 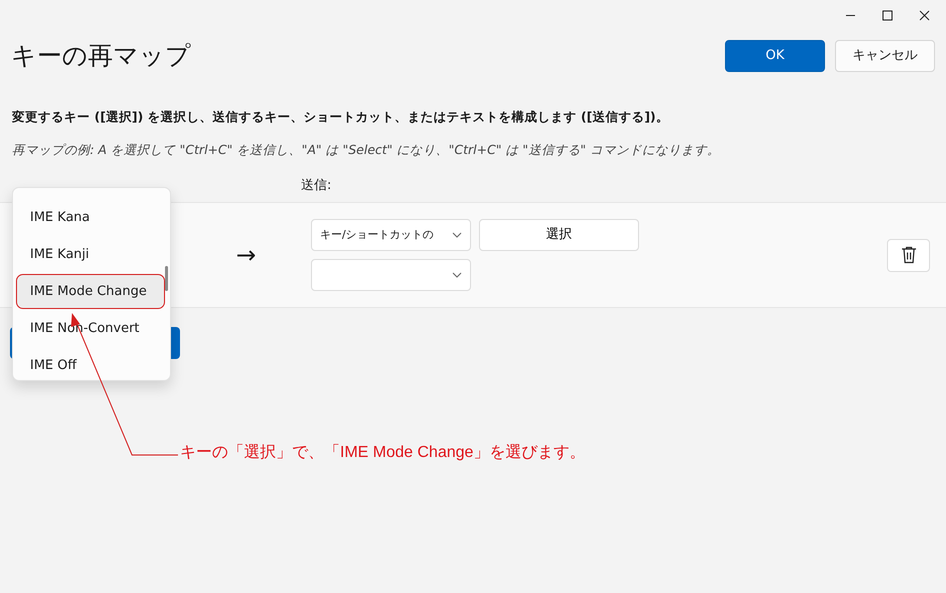 I want to click on scrollbar-thumb, so click(x=166, y=278).